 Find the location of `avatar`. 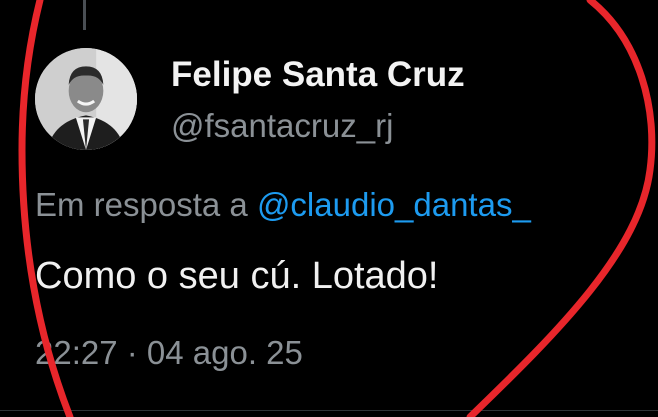

avatar is located at coordinates (86, 99).